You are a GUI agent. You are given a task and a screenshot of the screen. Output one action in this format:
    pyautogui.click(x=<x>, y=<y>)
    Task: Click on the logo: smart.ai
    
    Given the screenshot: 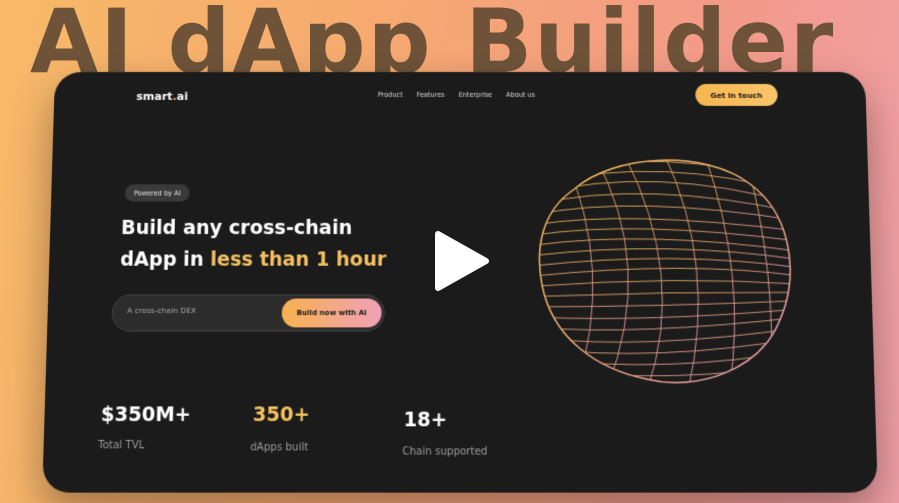 What is the action you would take?
    pyautogui.click(x=162, y=96)
    